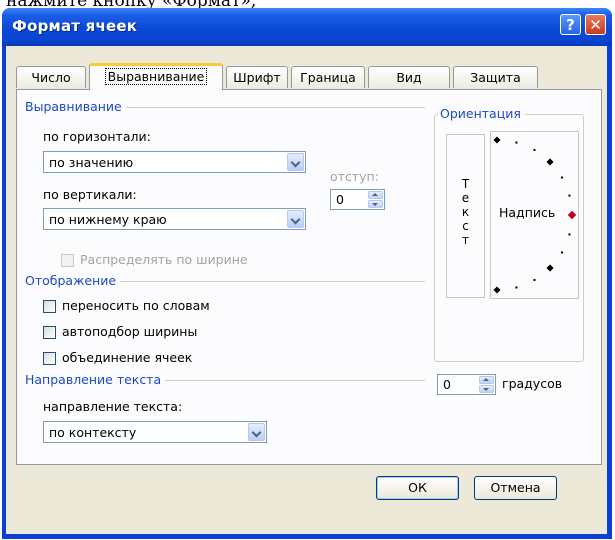 The image size is (615, 540). What do you see at coordinates (495, 77) in the screenshot?
I see `tab-protection: Защита` at bounding box center [495, 77].